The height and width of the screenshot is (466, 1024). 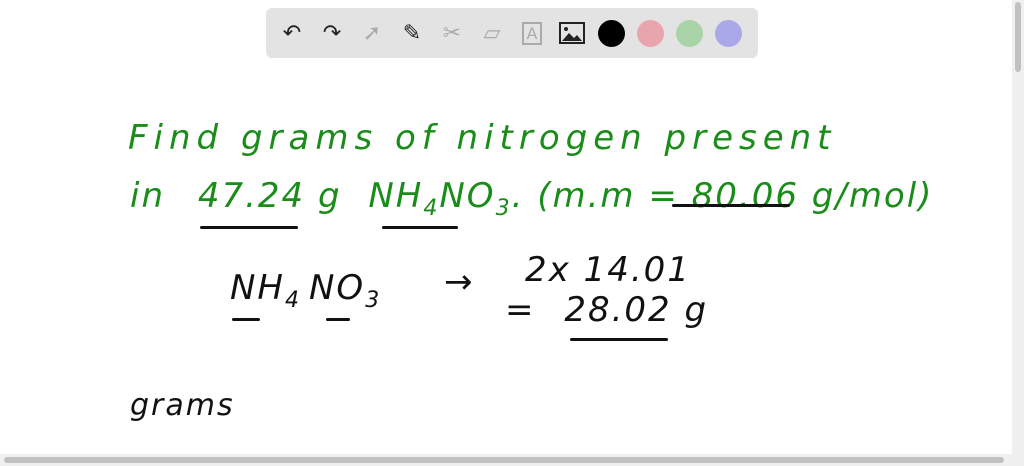 I want to click on formula-sub3: 3, so click(x=373, y=300).